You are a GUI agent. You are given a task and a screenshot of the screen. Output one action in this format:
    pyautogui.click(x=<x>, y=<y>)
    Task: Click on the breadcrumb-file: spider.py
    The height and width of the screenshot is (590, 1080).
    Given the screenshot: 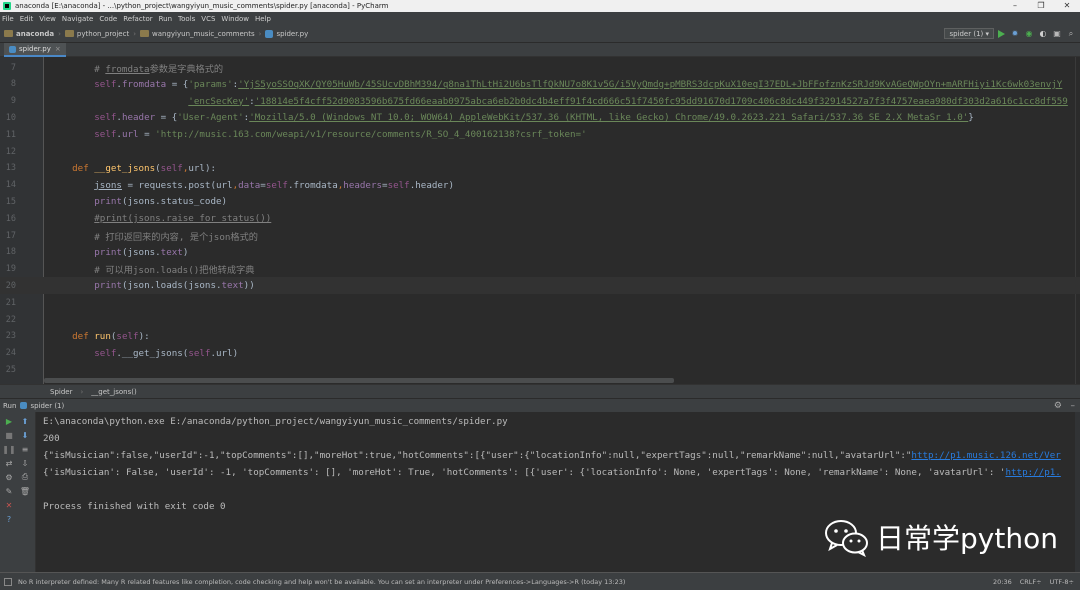 What is the action you would take?
    pyautogui.click(x=286, y=33)
    